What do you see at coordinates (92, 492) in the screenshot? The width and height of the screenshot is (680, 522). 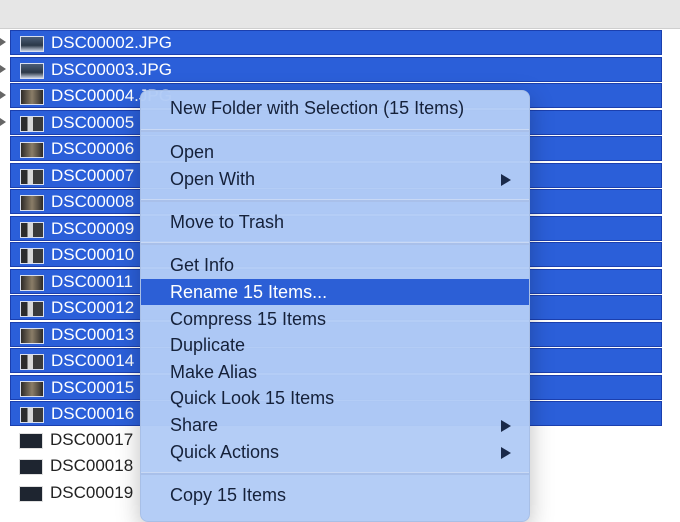 I see `file-name: DSC00019` at bounding box center [92, 492].